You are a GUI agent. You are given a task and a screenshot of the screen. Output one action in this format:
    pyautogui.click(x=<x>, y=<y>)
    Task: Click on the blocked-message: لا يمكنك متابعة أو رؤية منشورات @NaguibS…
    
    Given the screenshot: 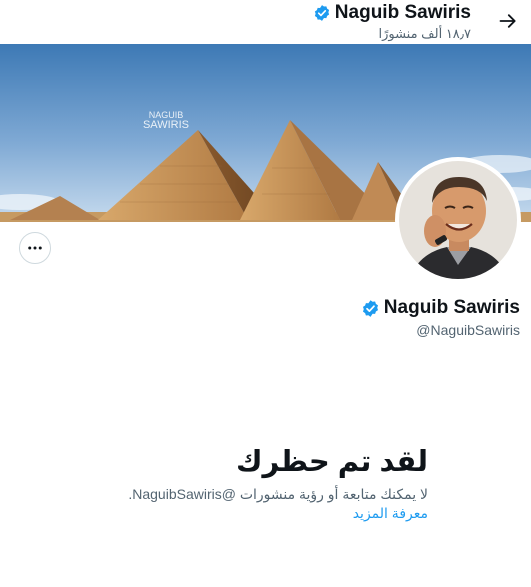 What is the action you would take?
    pyautogui.click(x=263, y=504)
    